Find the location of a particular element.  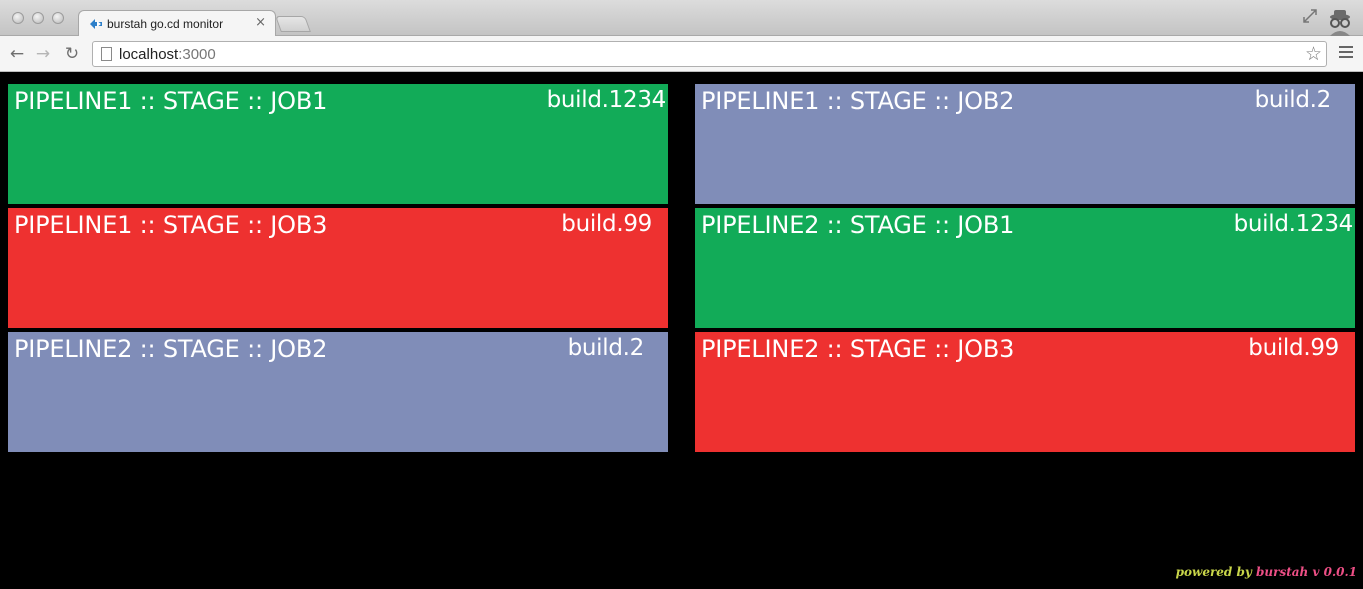

browser-titlebar: burstah go.cd monitor × is located at coordinates (681, 18).